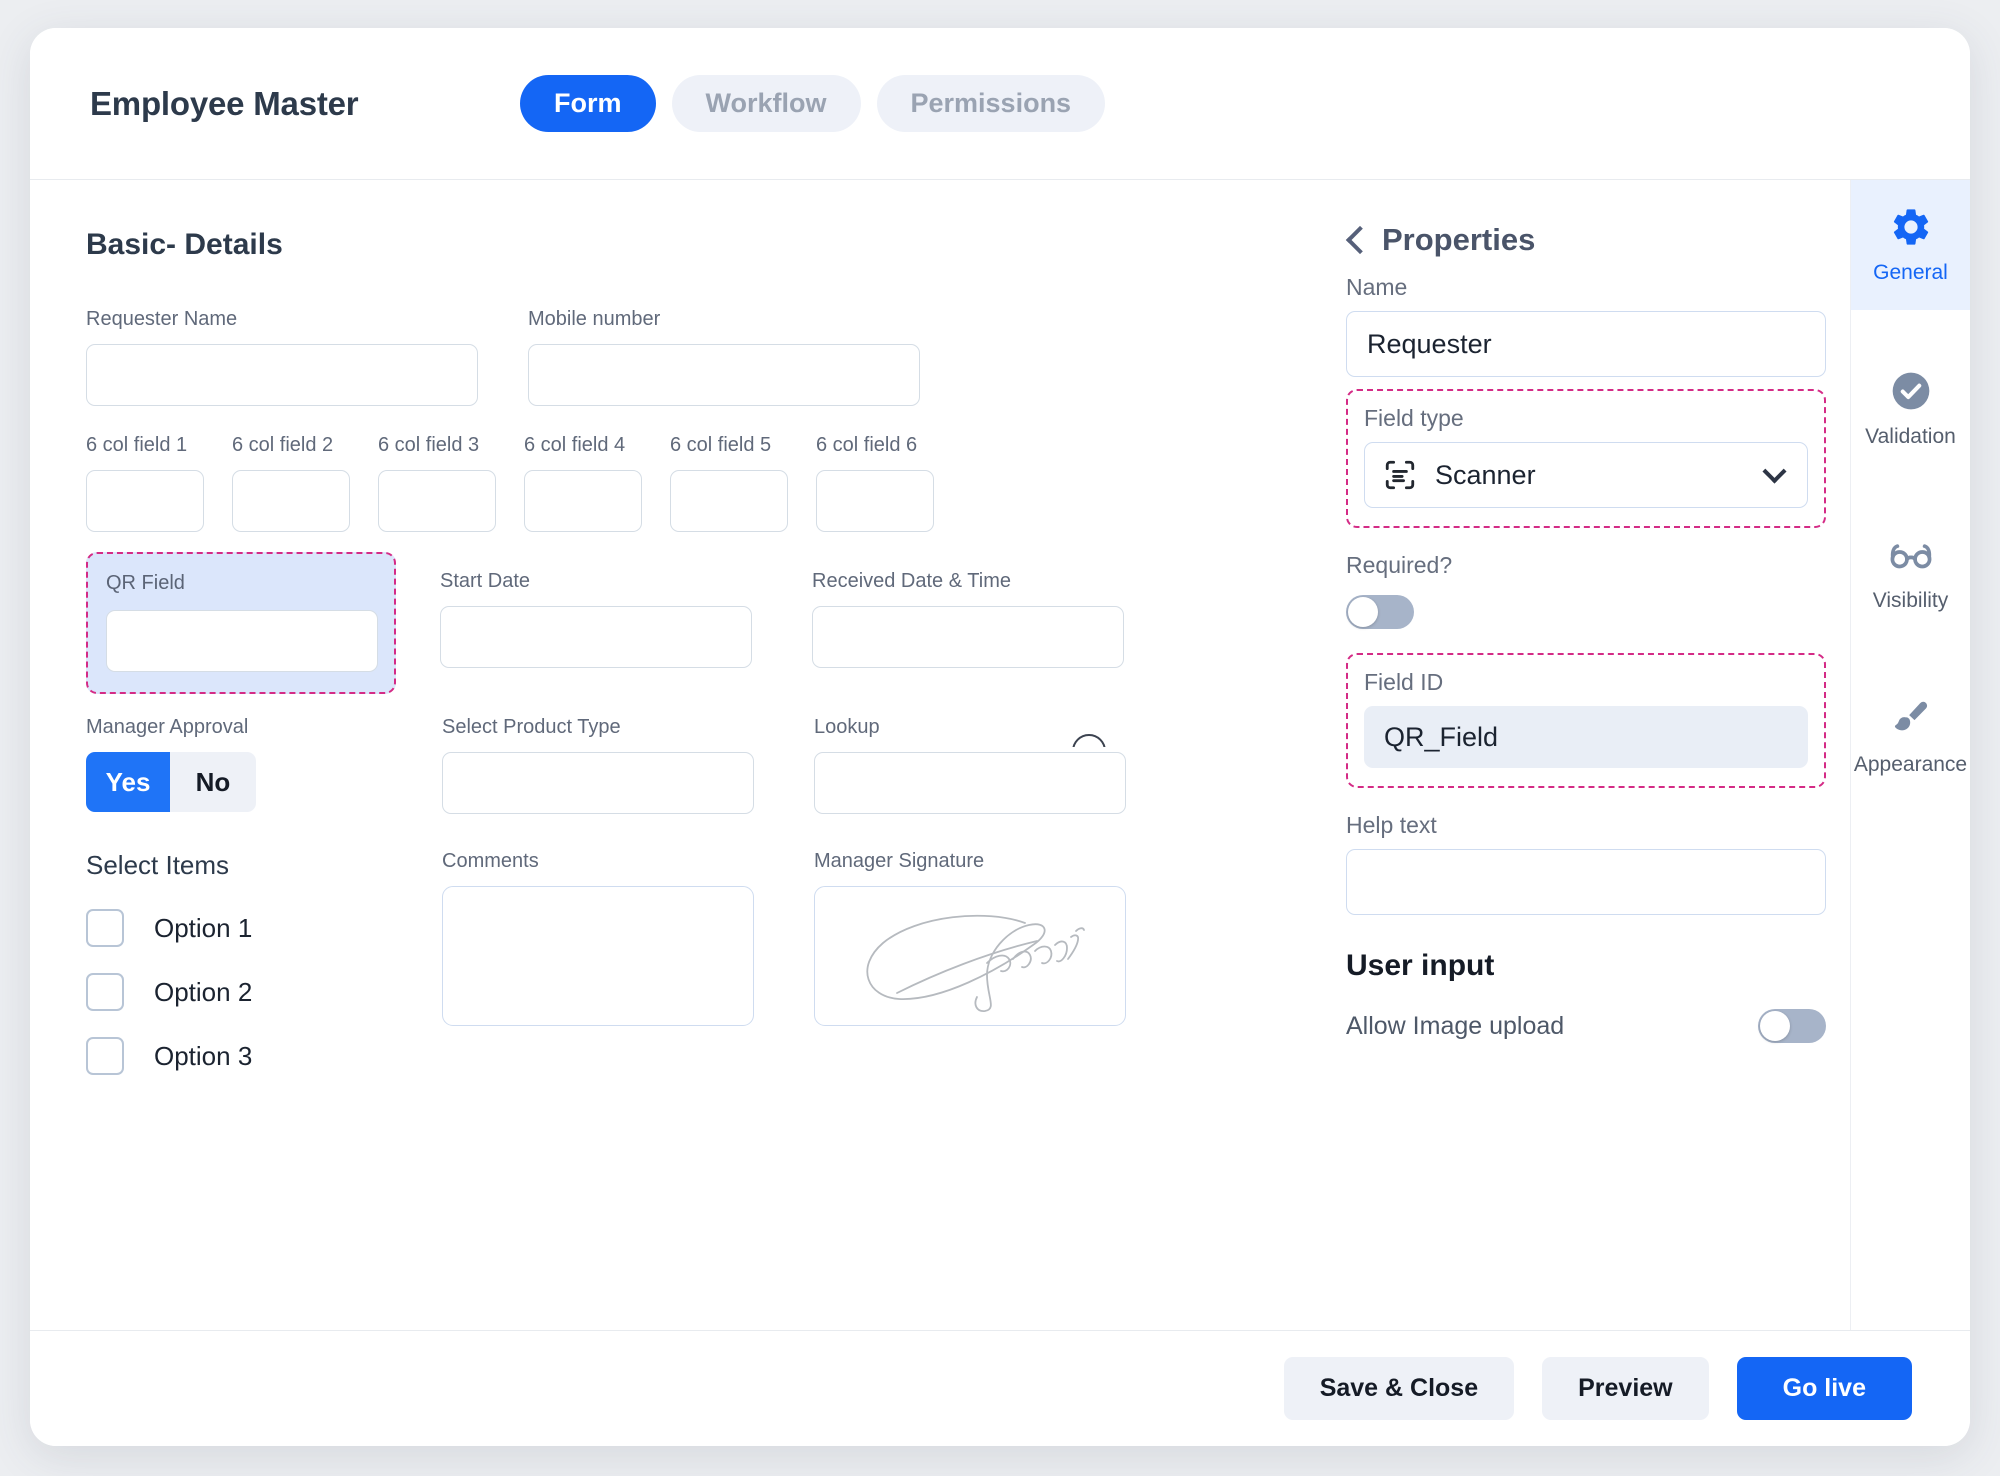 The height and width of the screenshot is (1476, 2000). I want to click on field-requester-name: Requester Name, so click(282, 357).